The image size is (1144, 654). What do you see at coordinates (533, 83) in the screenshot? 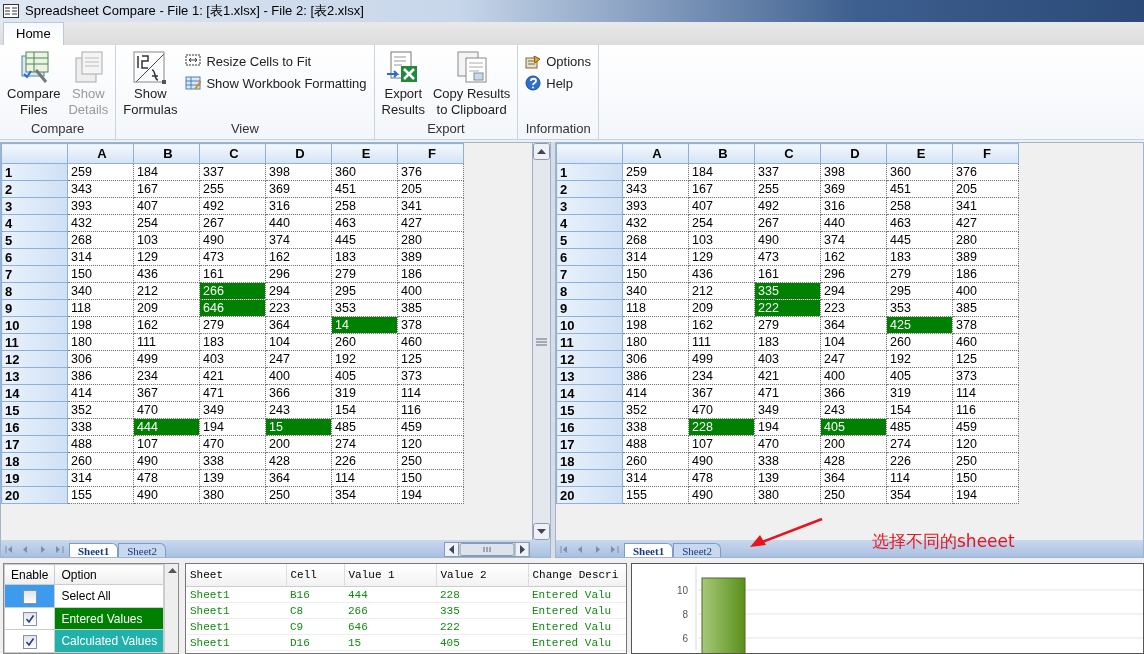
I see `help-icon` at bounding box center [533, 83].